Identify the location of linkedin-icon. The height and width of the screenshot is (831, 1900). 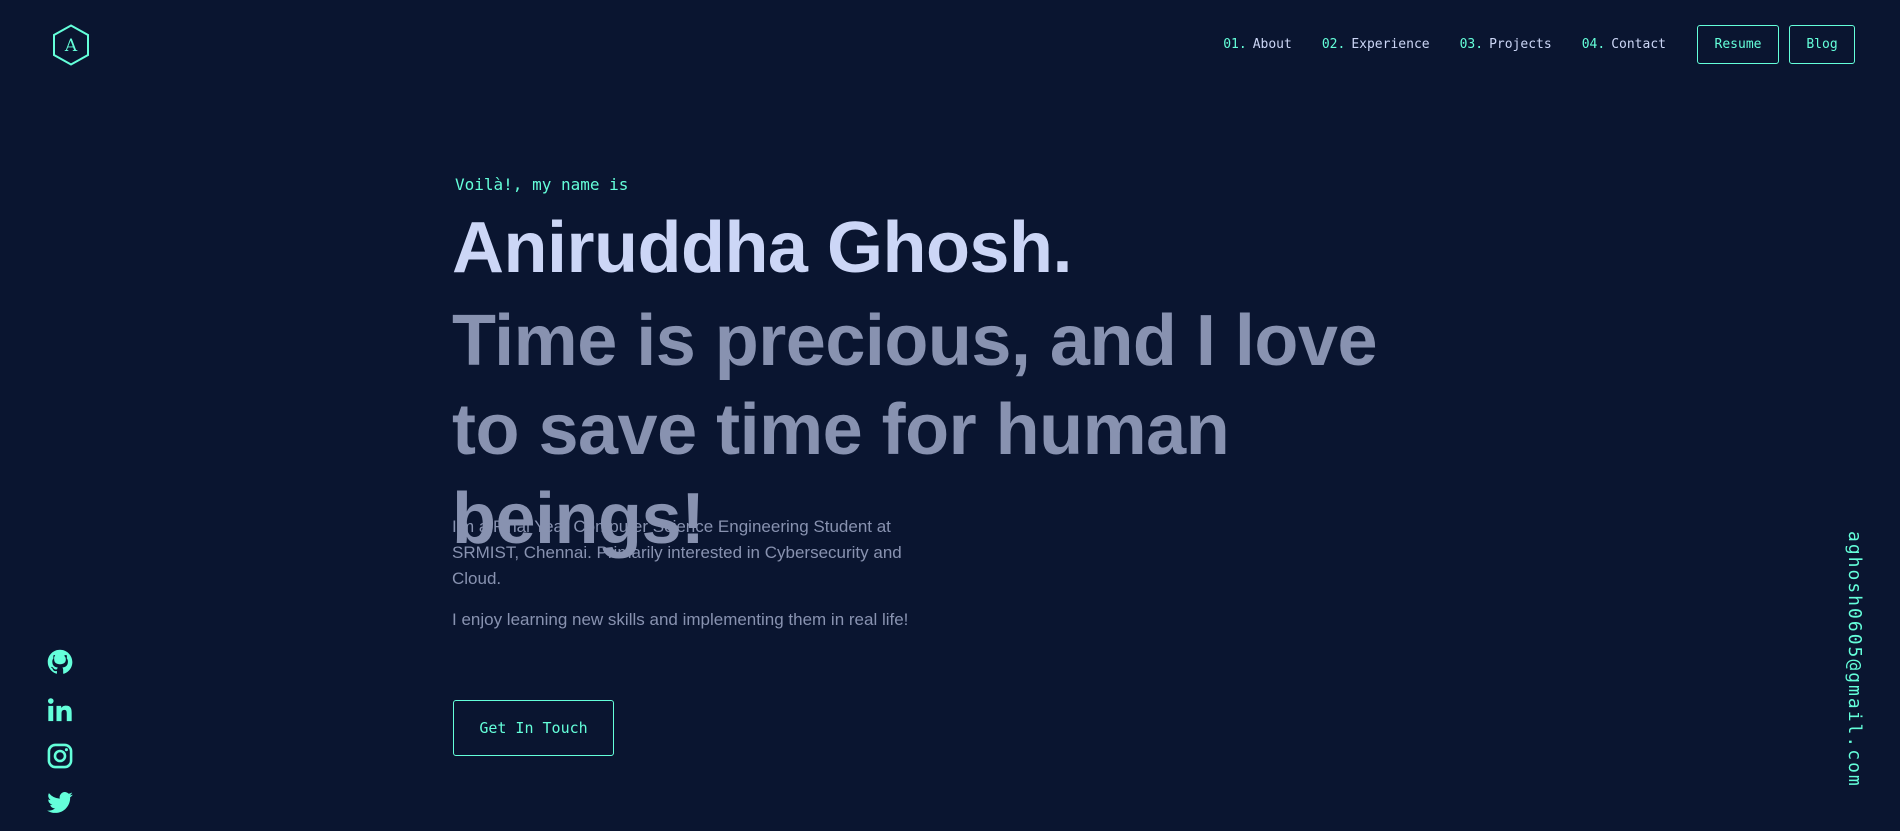
(59, 710).